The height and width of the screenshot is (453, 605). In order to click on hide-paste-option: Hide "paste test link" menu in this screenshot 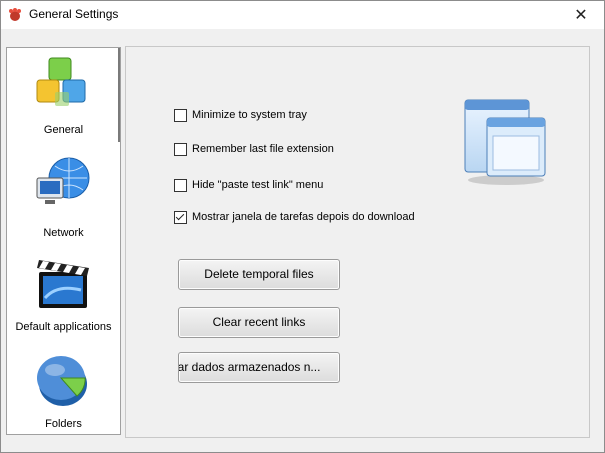, I will do `click(248, 185)`.